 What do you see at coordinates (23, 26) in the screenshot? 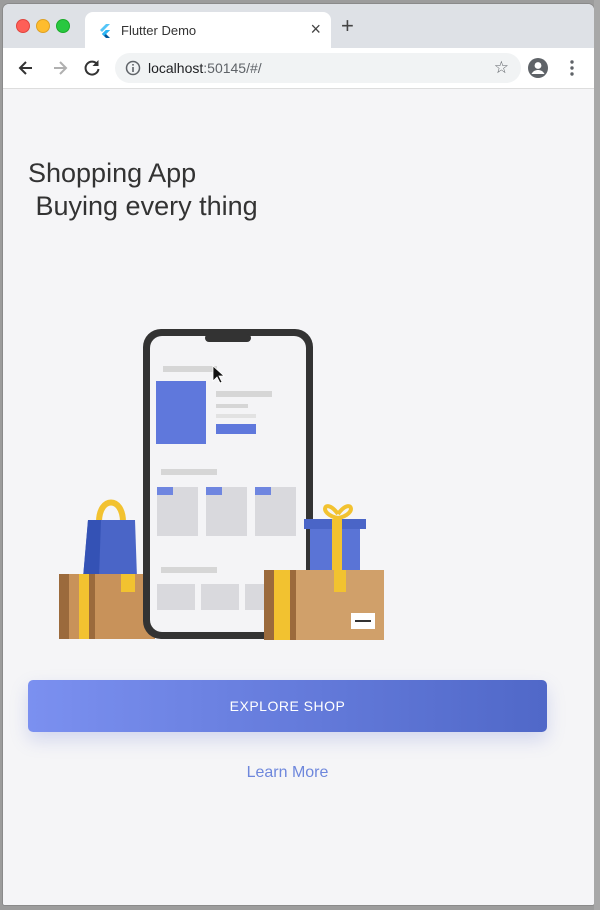
I see `close-window-button` at bounding box center [23, 26].